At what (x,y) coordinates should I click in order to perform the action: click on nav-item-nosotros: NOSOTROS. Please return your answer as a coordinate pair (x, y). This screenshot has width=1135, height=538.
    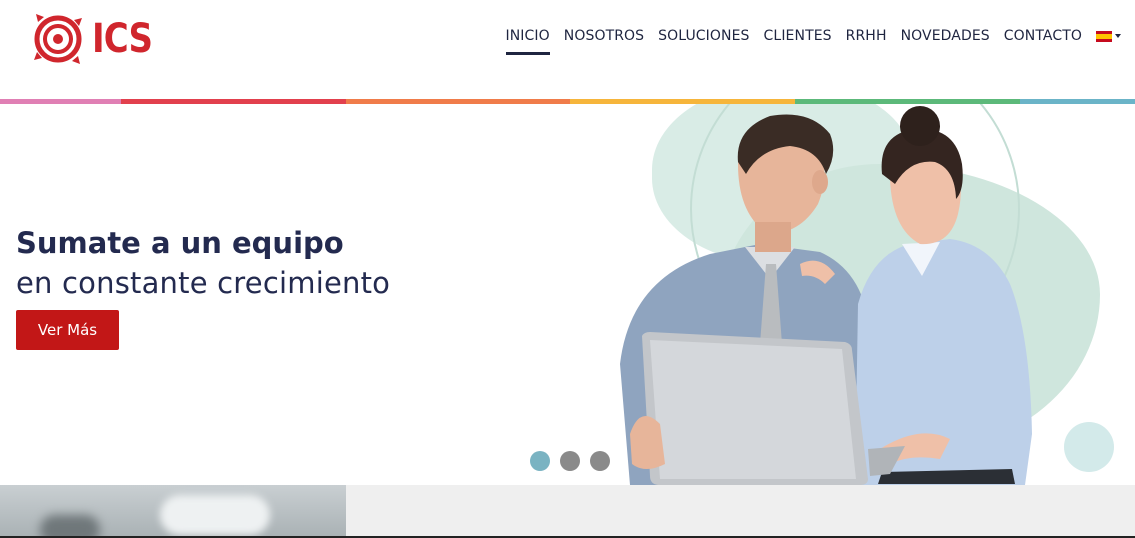
    Looking at the image, I should click on (604, 38).